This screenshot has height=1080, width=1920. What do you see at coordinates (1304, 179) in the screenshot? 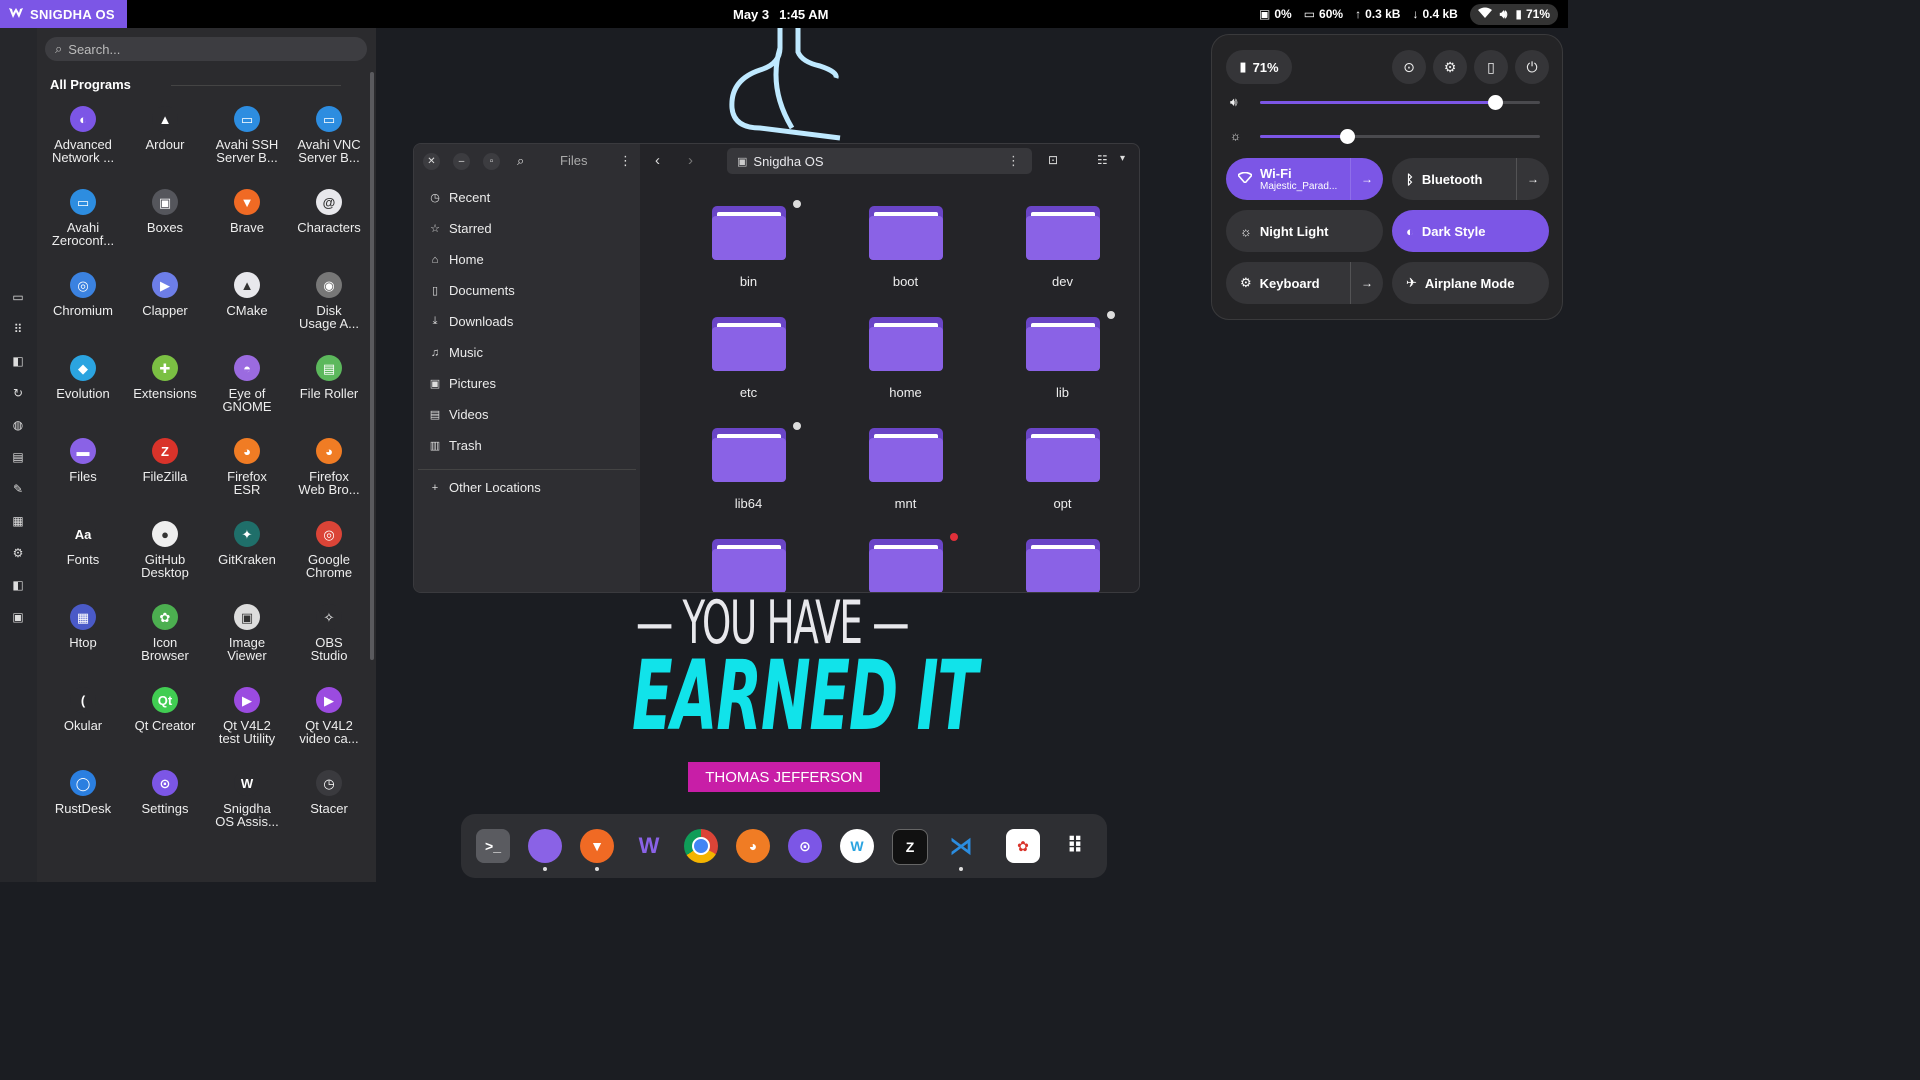
I see `wifi-toggle: Wi-Fi Majestic_Parad... →` at bounding box center [1304, 179].